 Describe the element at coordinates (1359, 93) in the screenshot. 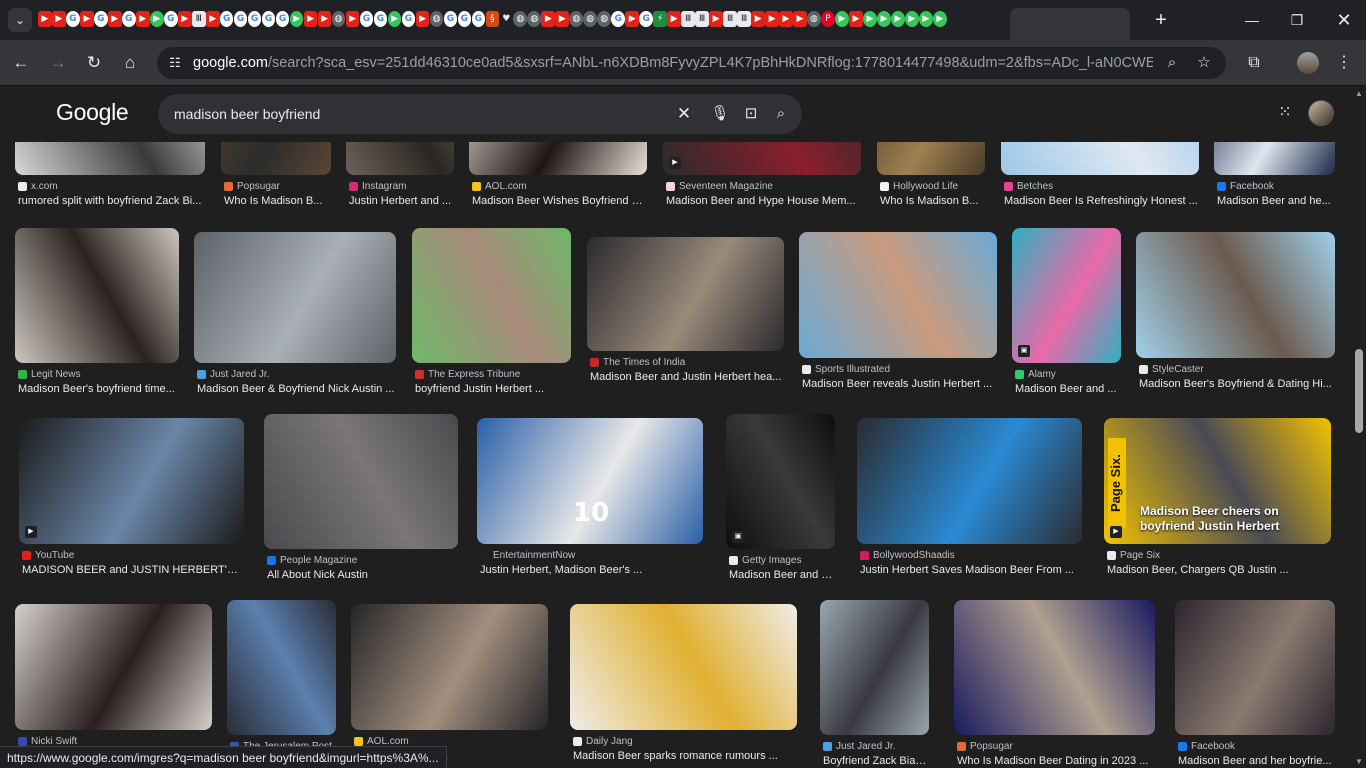

I see `scroll-up-arrow-icon: ▲` at that location.